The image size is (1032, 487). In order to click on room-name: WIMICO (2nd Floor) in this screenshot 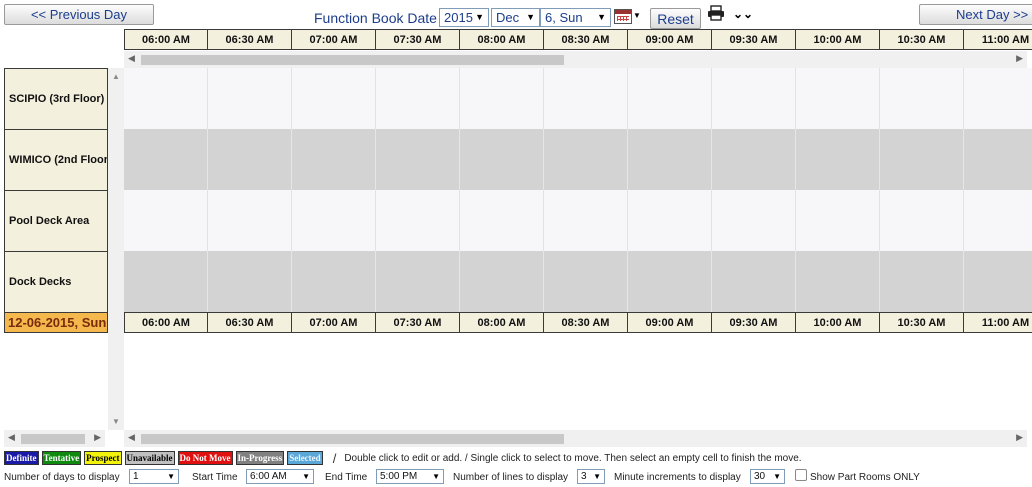, I will do `click(56, 160)`.